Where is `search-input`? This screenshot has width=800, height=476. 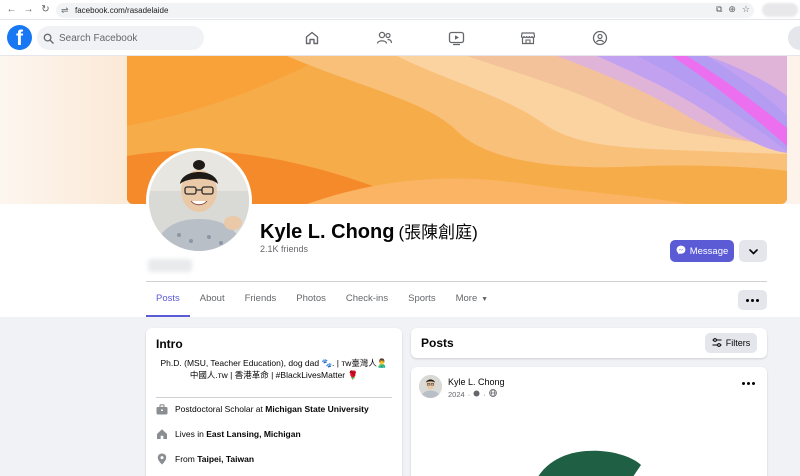 search-input is located at coordinates (124, 38).